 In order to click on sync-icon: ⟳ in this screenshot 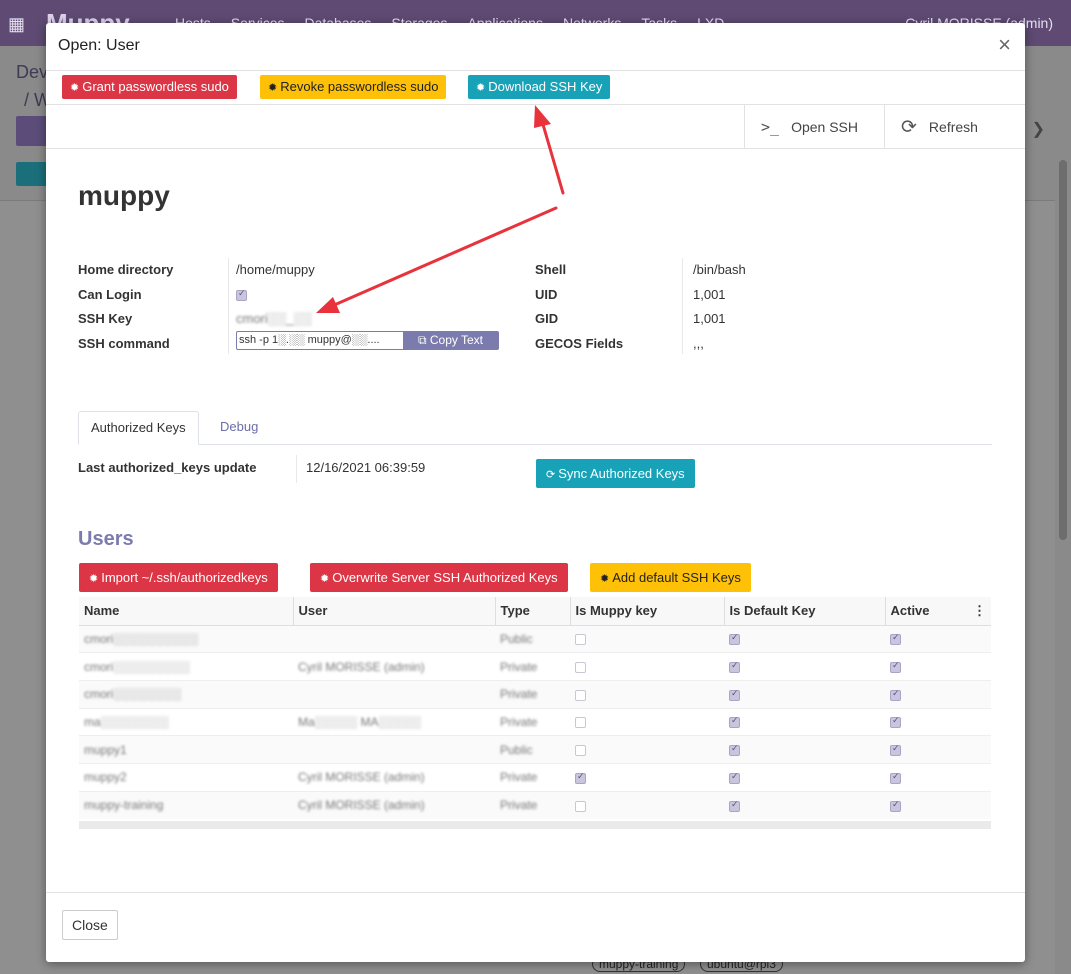, I will do `click(551, 475)`.